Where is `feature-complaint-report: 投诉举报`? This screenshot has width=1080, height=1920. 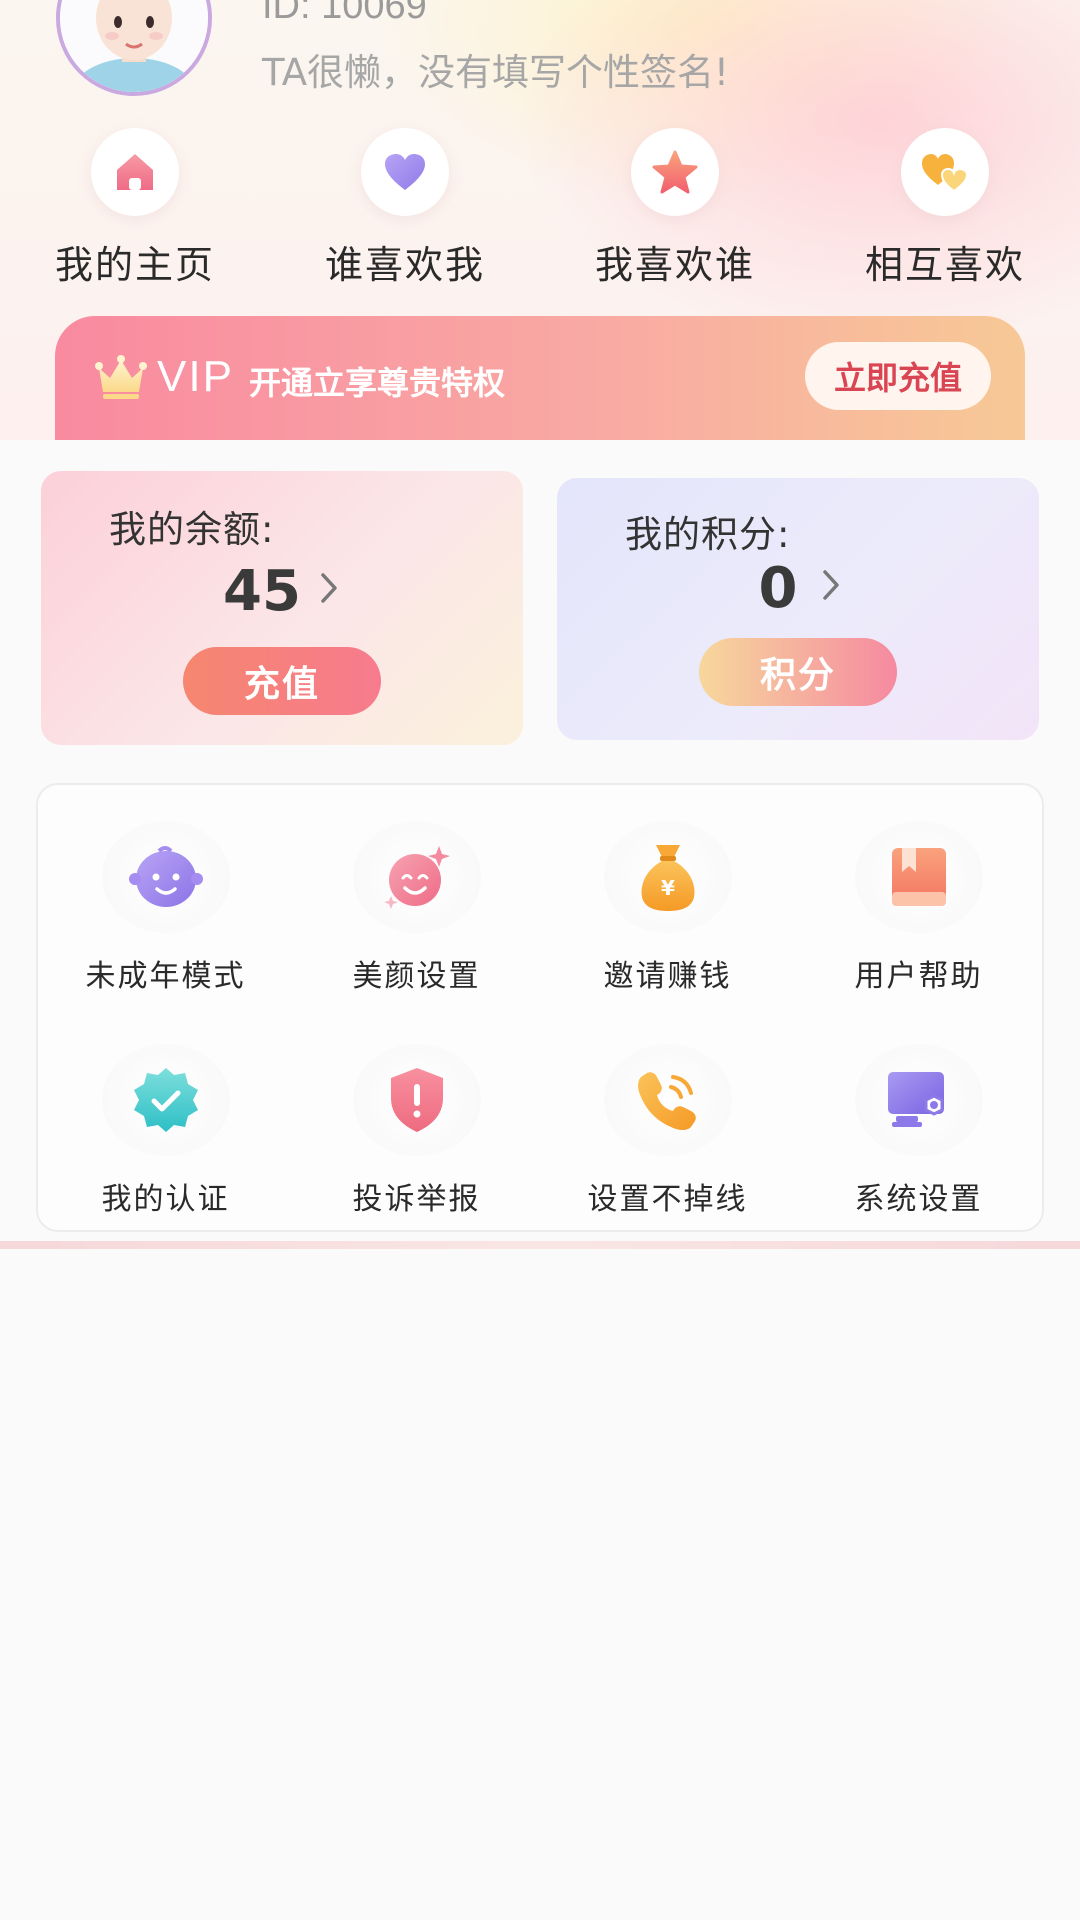 feature-complaint-report: 投诉举报 is located at coordinates (416, 1131).